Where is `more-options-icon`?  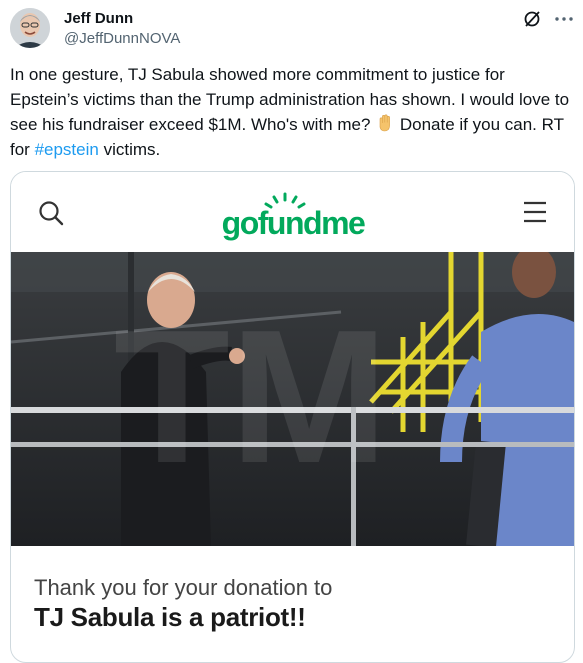
more-options-icon is located at coordinates (564, 19).